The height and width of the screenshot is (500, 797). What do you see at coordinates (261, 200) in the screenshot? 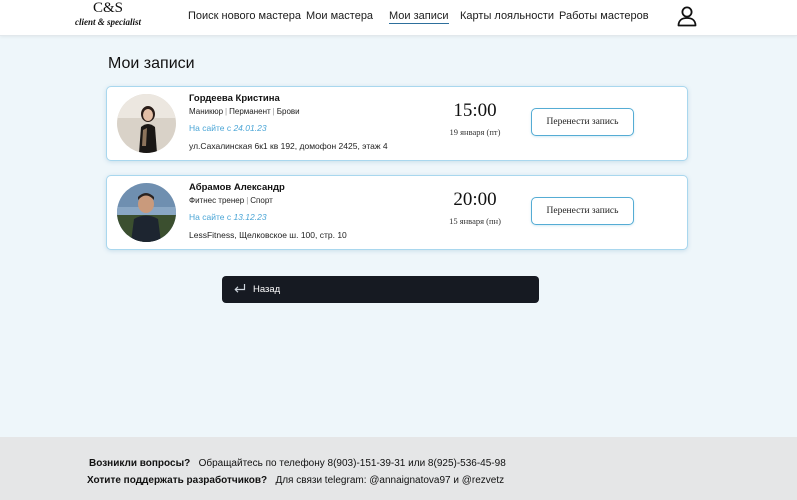
I see `category-tag: Спорт` at bounding box center [261, 200].